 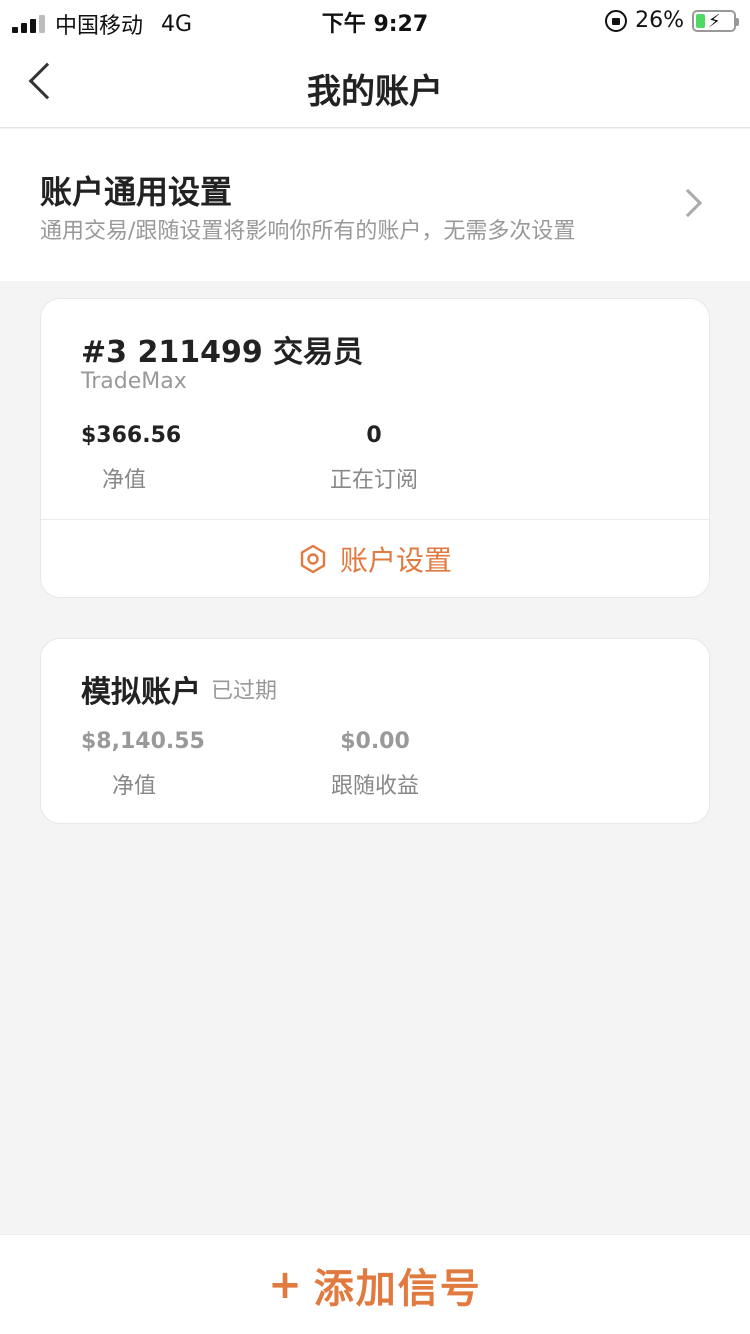 I want to click on demo-equity-value: $8,140.55, so click(x=143, y=741).